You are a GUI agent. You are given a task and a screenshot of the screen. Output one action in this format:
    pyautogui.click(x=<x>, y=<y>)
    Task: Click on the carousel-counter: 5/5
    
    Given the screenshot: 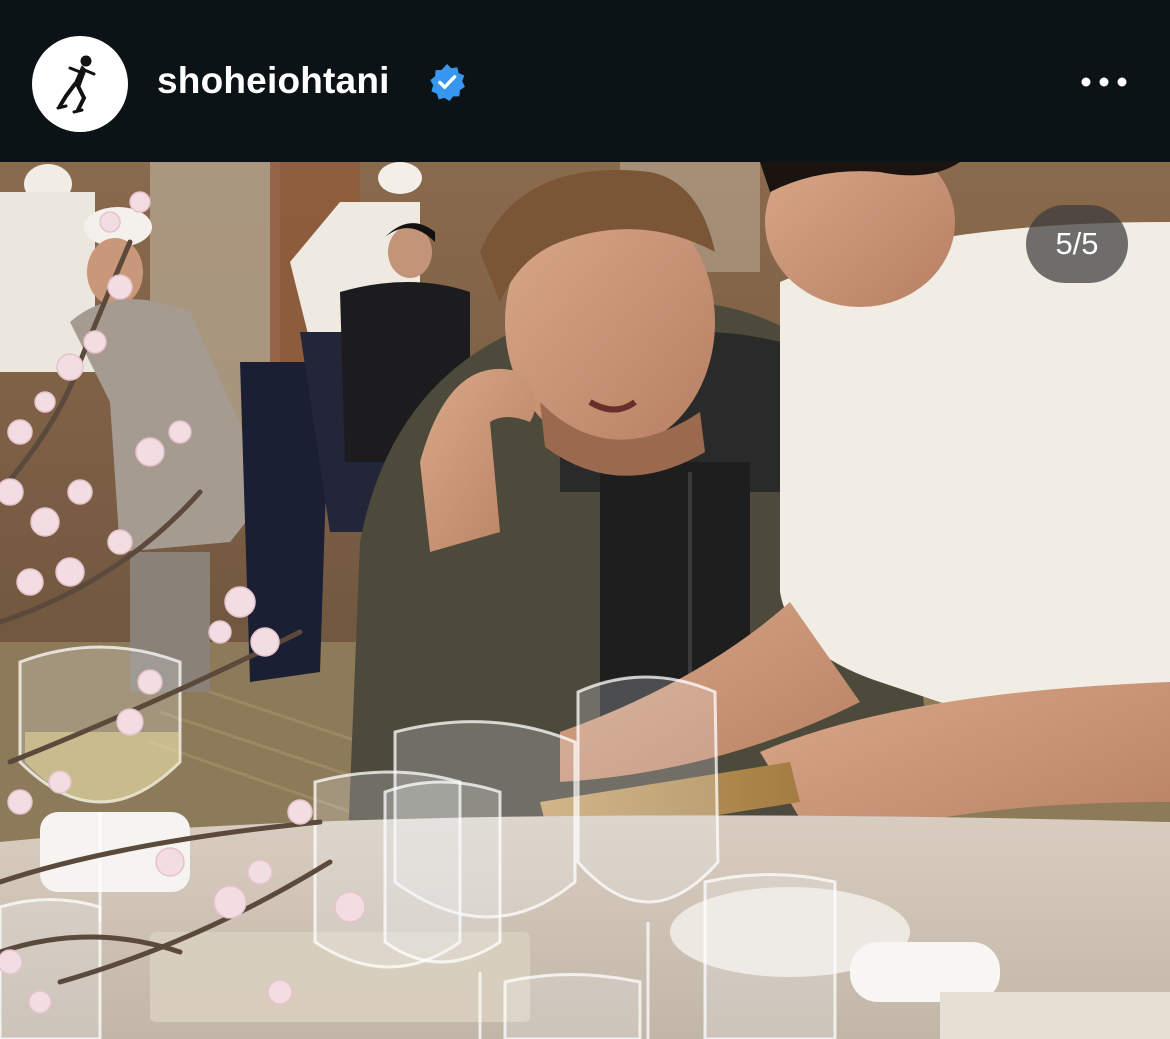 What is the action you would take?
    pyautogui.click(x=1077, y=244)
    